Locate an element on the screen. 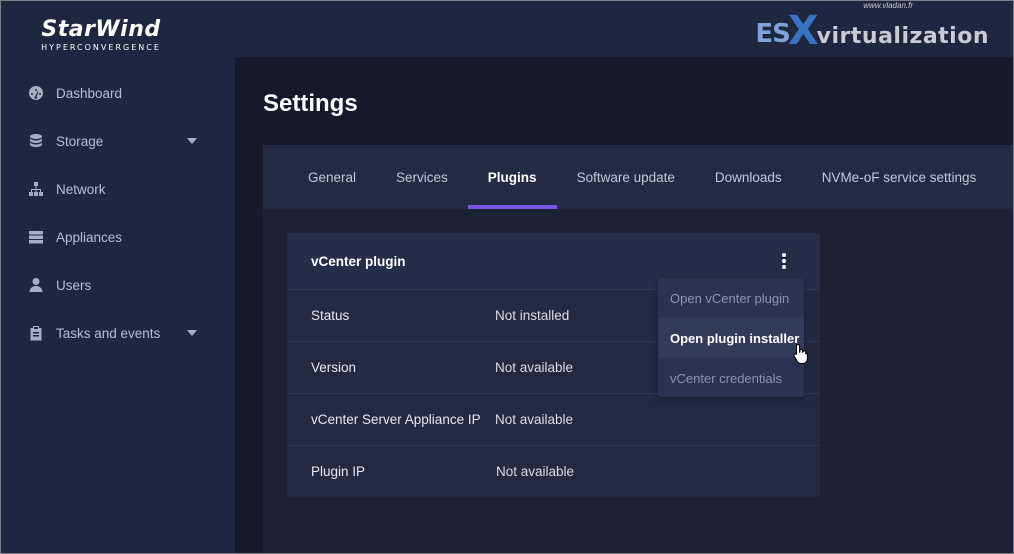 Image resolution: width=1014 pixels, height=554 pixels. page-title: Settings is located at coordinates (310, 103).